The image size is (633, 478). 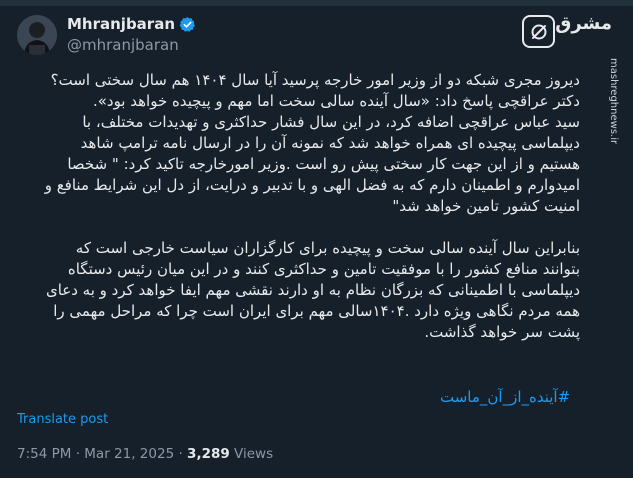 I want to click on person-avatar-icon, so click(x=37, y=35).